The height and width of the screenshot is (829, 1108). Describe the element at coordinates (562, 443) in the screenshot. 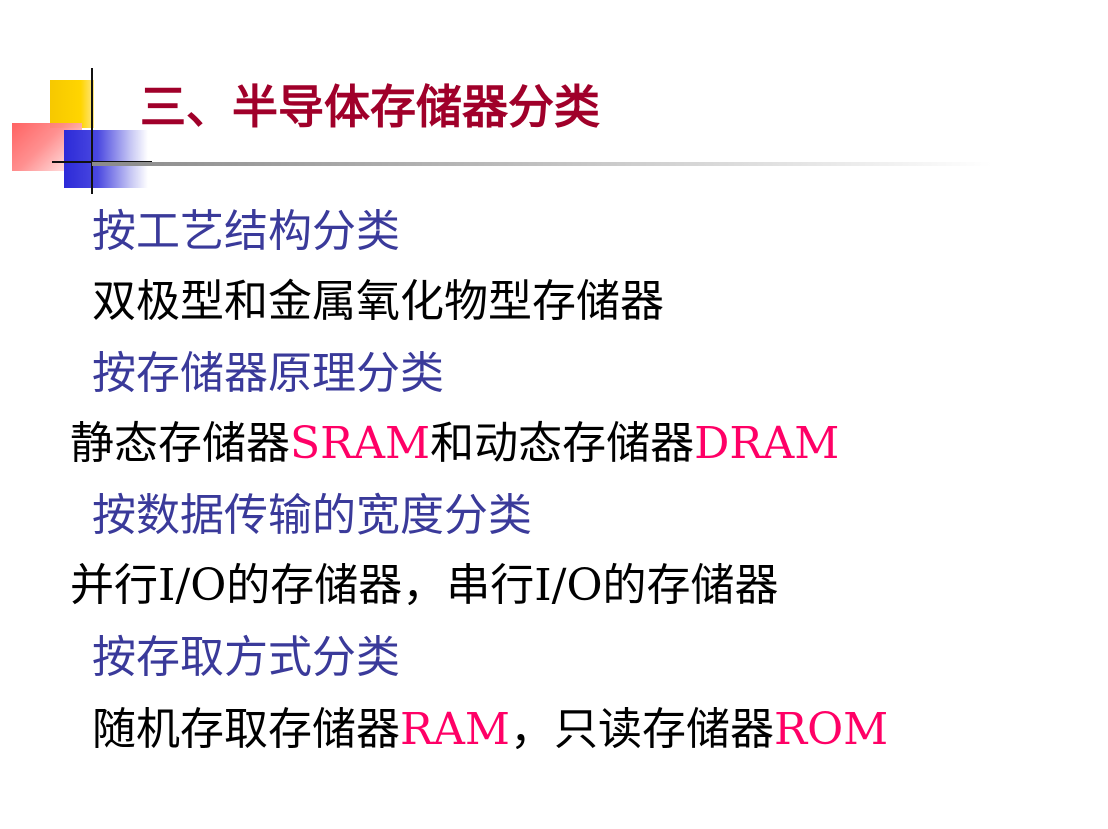

I see `text-dynamic-memory: 和动态存储器` at that location.